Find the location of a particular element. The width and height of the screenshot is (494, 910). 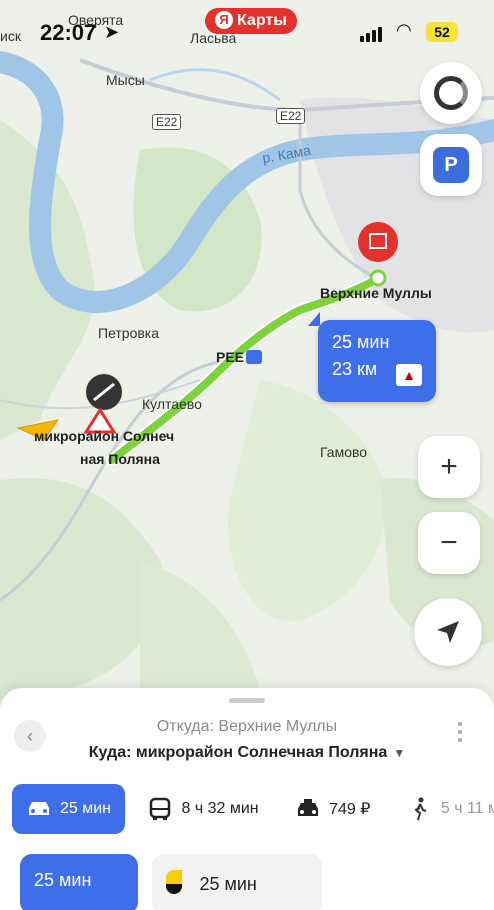

mode-taxi: 749 ₽ is located at coordinates (332, 809).